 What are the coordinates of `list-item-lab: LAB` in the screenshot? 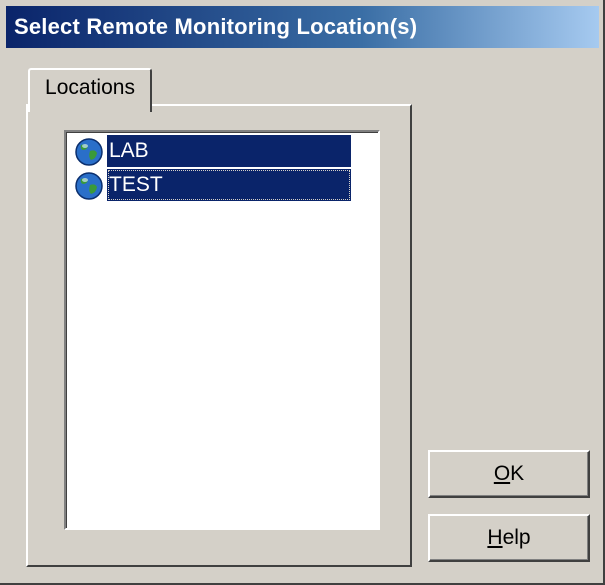 It's located at (211, 151).